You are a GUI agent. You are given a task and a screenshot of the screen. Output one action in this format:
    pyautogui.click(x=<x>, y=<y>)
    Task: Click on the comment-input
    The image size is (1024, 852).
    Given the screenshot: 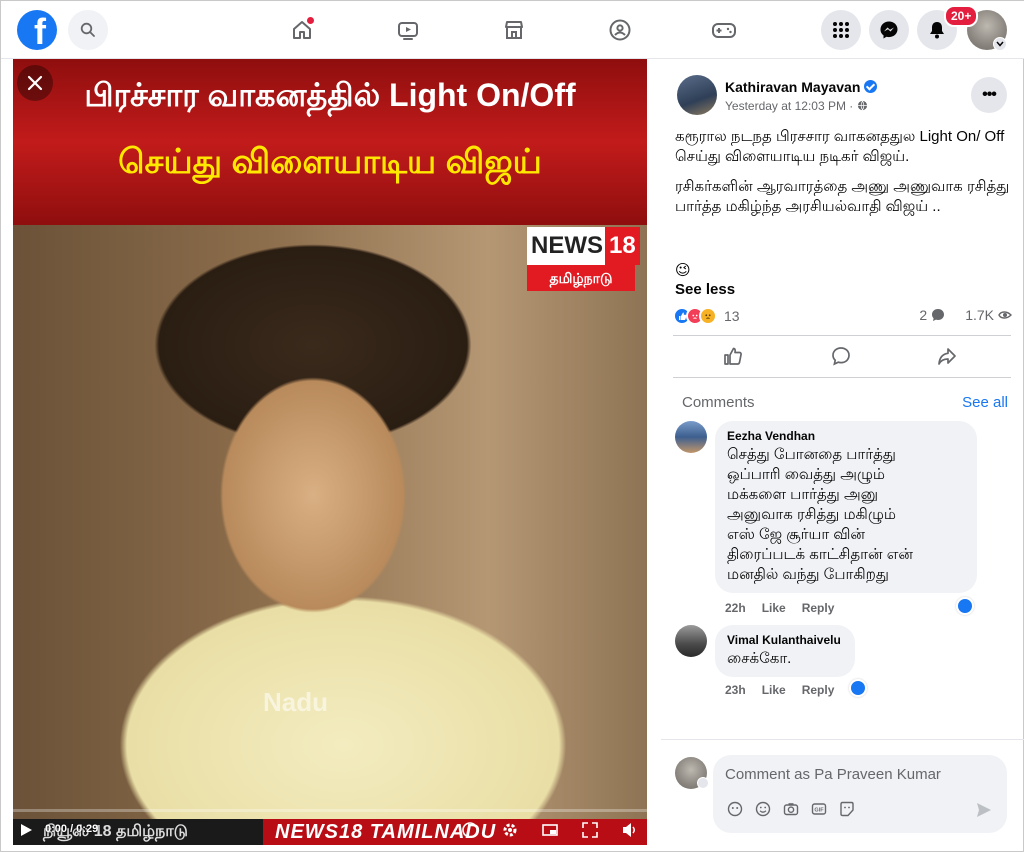 What is the action you would take?
    pyautogui.click(x=860, y=774)
    